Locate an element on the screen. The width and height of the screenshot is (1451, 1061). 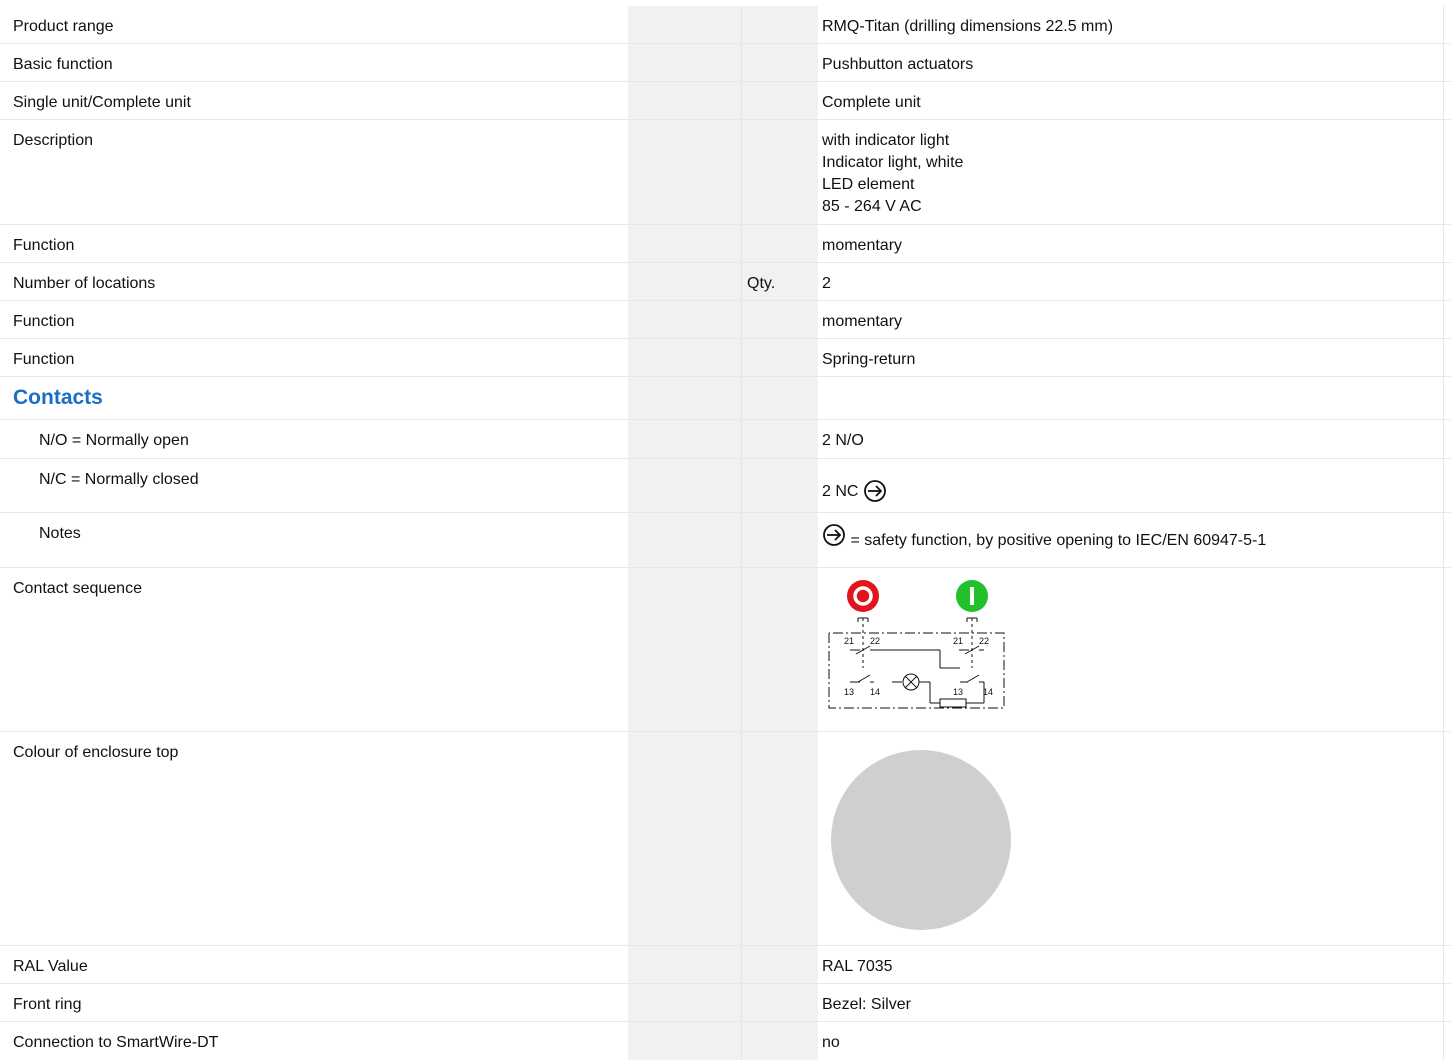
table-row-basic-function: Basic function Pushbutton actuators is located at coordinates (725, 63).